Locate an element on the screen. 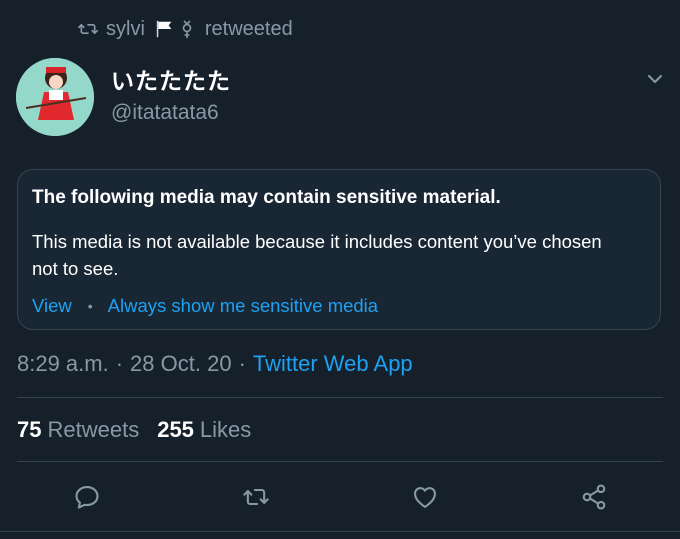 The image size is (680, 539). like-button is located at coordinates (425, 497).